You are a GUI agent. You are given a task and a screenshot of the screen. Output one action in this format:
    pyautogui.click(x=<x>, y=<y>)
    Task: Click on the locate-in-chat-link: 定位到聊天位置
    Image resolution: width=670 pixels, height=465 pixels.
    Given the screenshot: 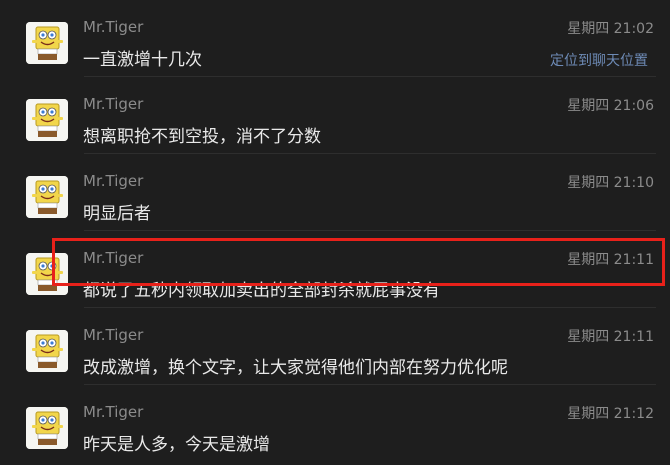 What is the action you would take?
    pyautogui.click(x=599, y=60)
    